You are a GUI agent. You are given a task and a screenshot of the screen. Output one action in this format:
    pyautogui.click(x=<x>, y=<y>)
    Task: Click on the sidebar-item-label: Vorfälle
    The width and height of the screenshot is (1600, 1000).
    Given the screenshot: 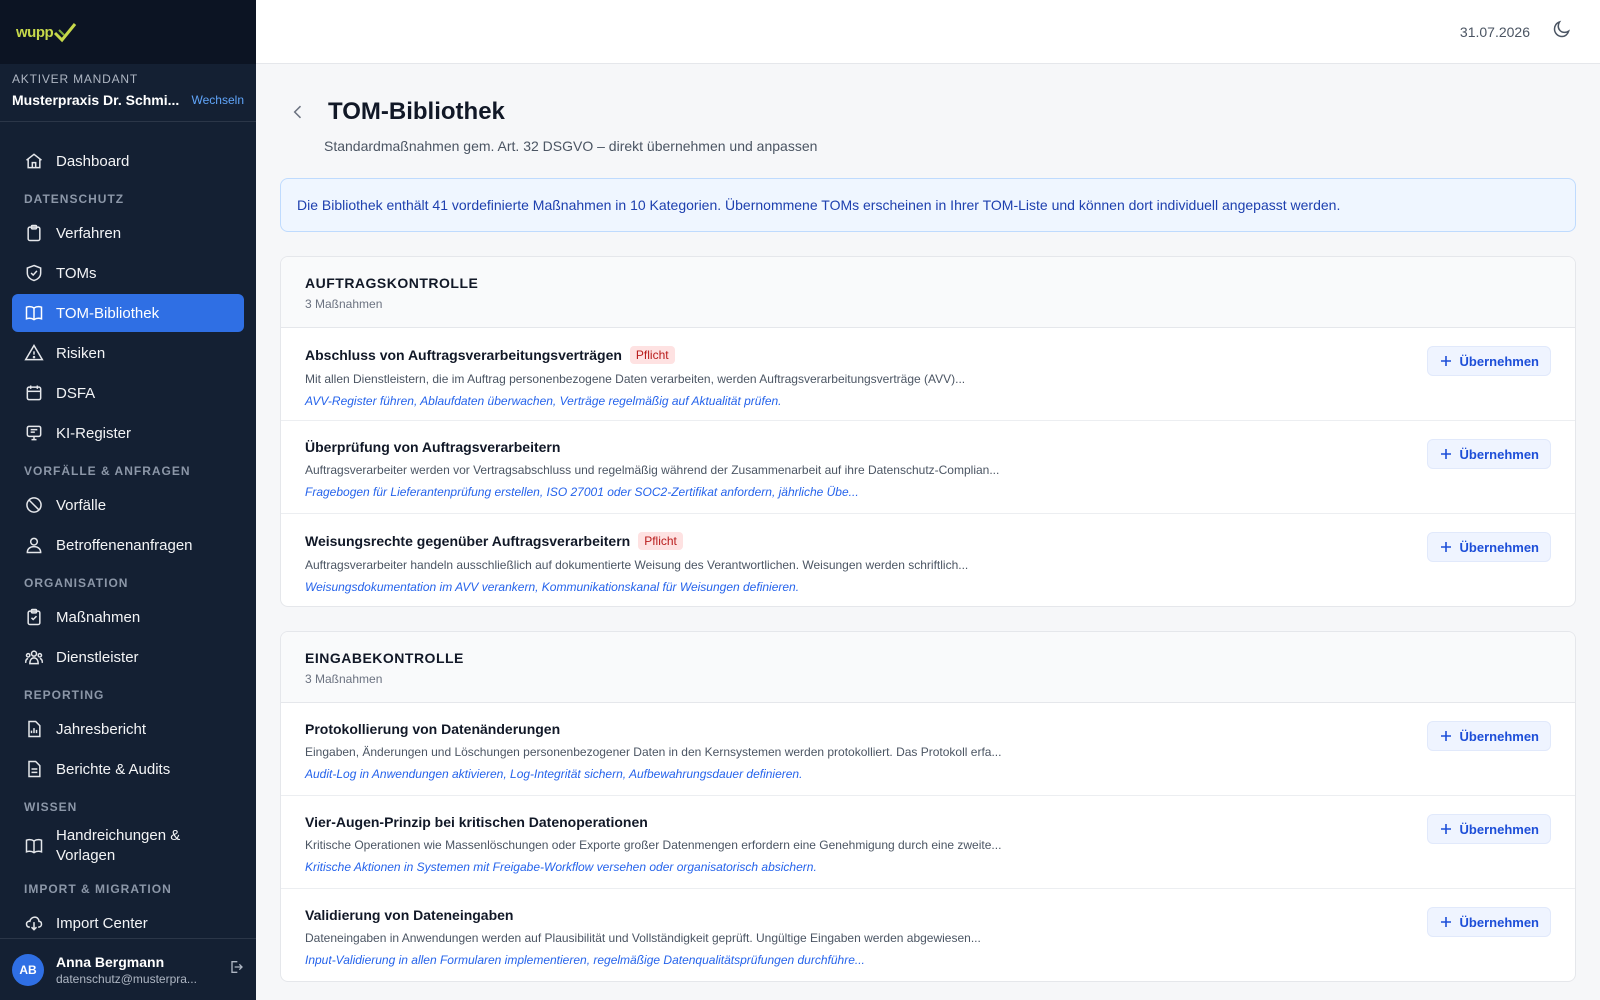 What is the action you would take?
    pyautogui.click(x=81, y=505)
    